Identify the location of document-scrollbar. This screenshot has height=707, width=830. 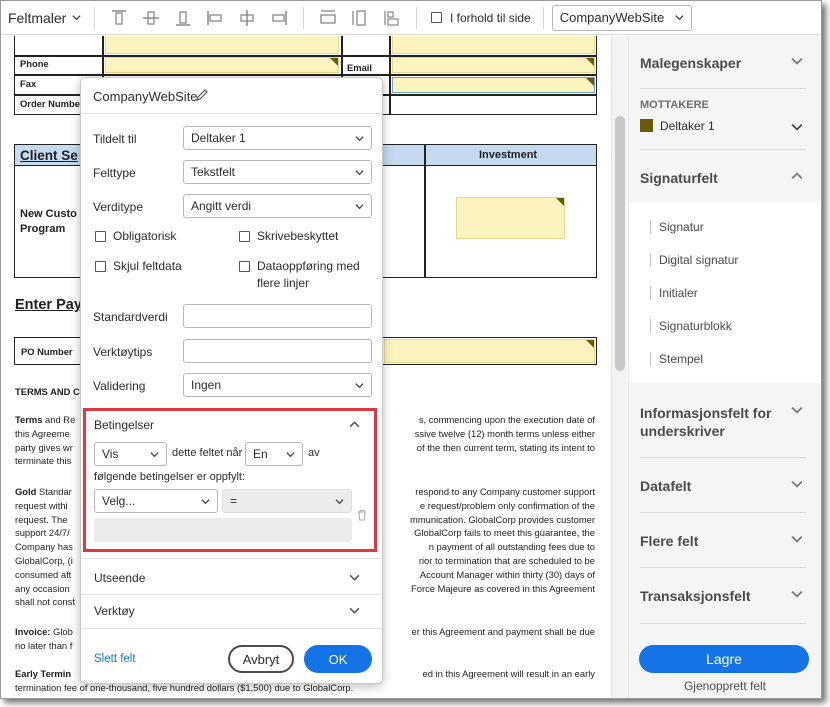
(619, 367).